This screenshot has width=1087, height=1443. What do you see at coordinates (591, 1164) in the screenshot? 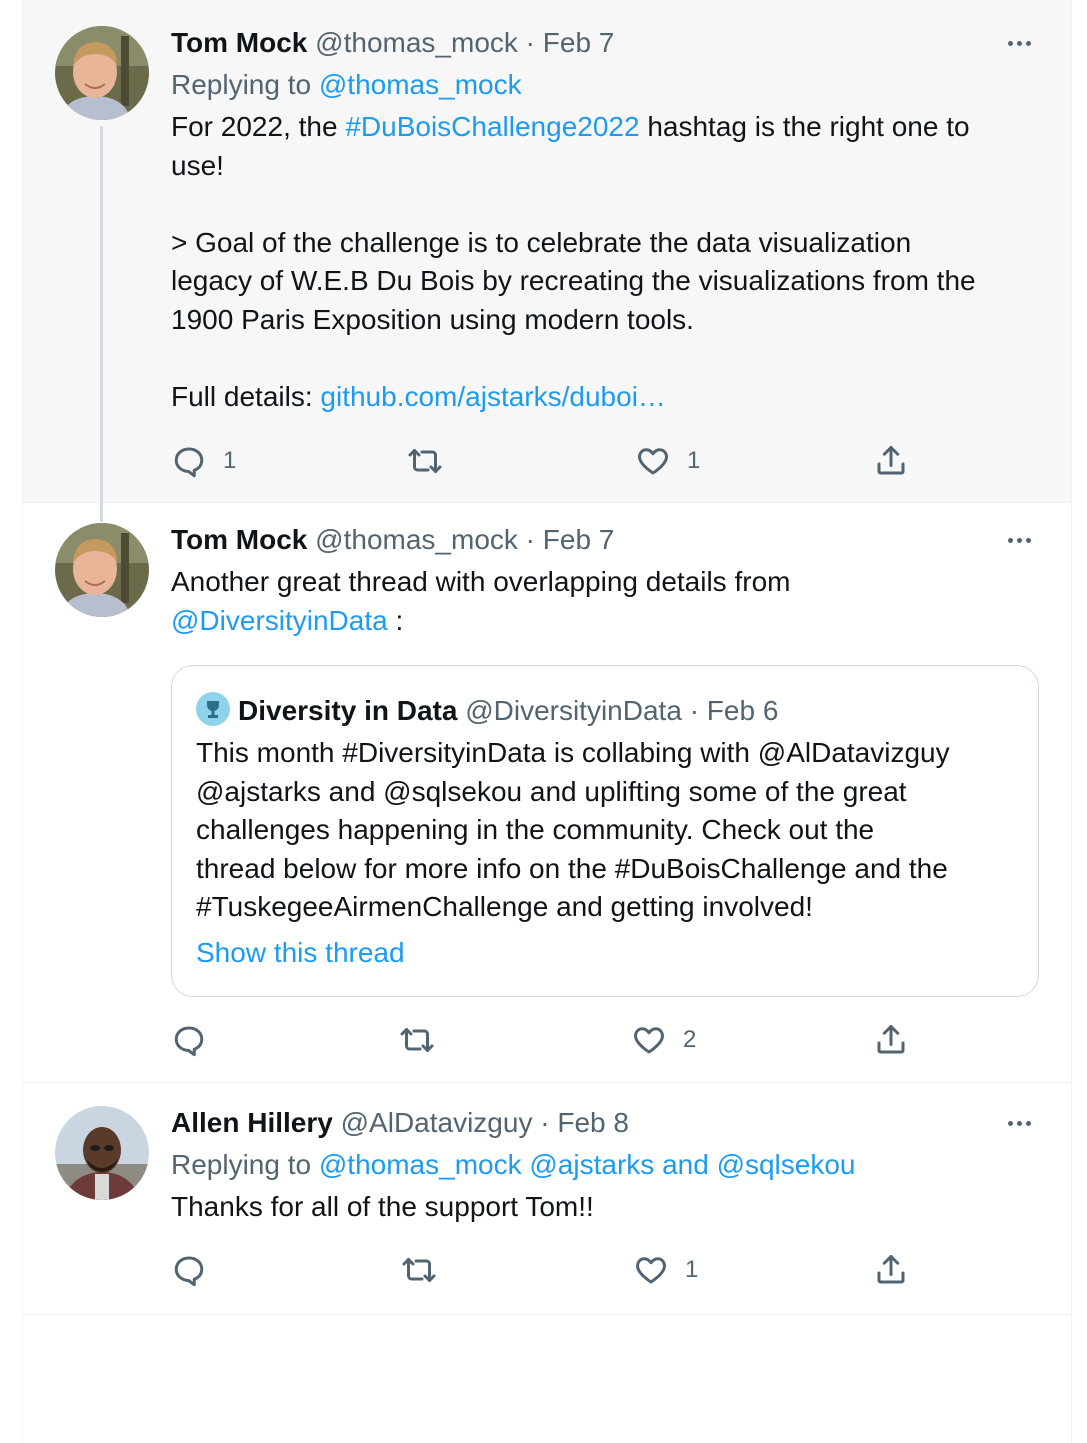
I see `mention-link: @ajstarks` at bounding box center [591, 1164].